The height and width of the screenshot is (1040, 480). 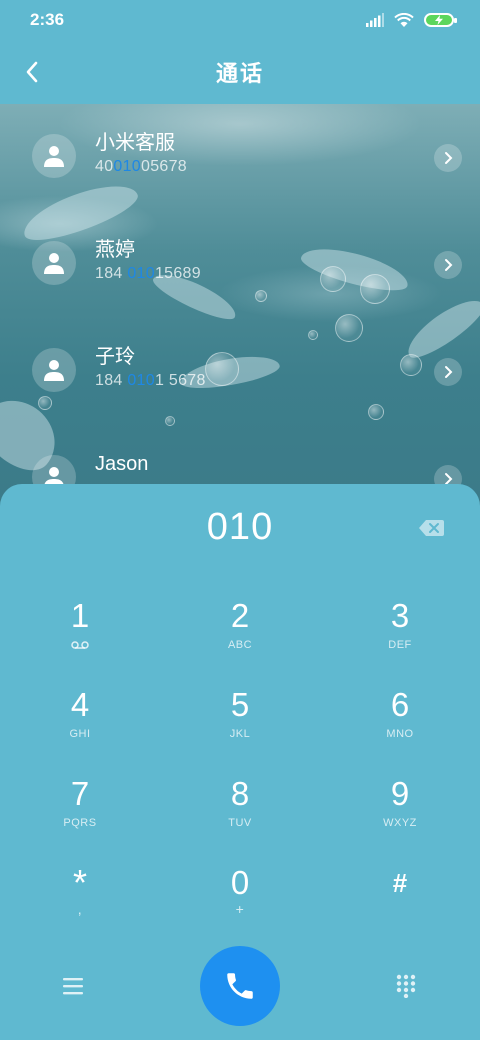 What do you see at coordinates (73, 986) in the screenshot?
I see `menu-icon` at bounding box center [73, 986].